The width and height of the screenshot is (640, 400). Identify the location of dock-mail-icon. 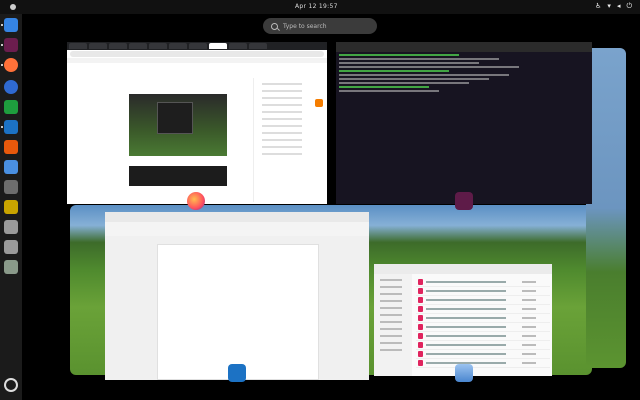
(11, 167).